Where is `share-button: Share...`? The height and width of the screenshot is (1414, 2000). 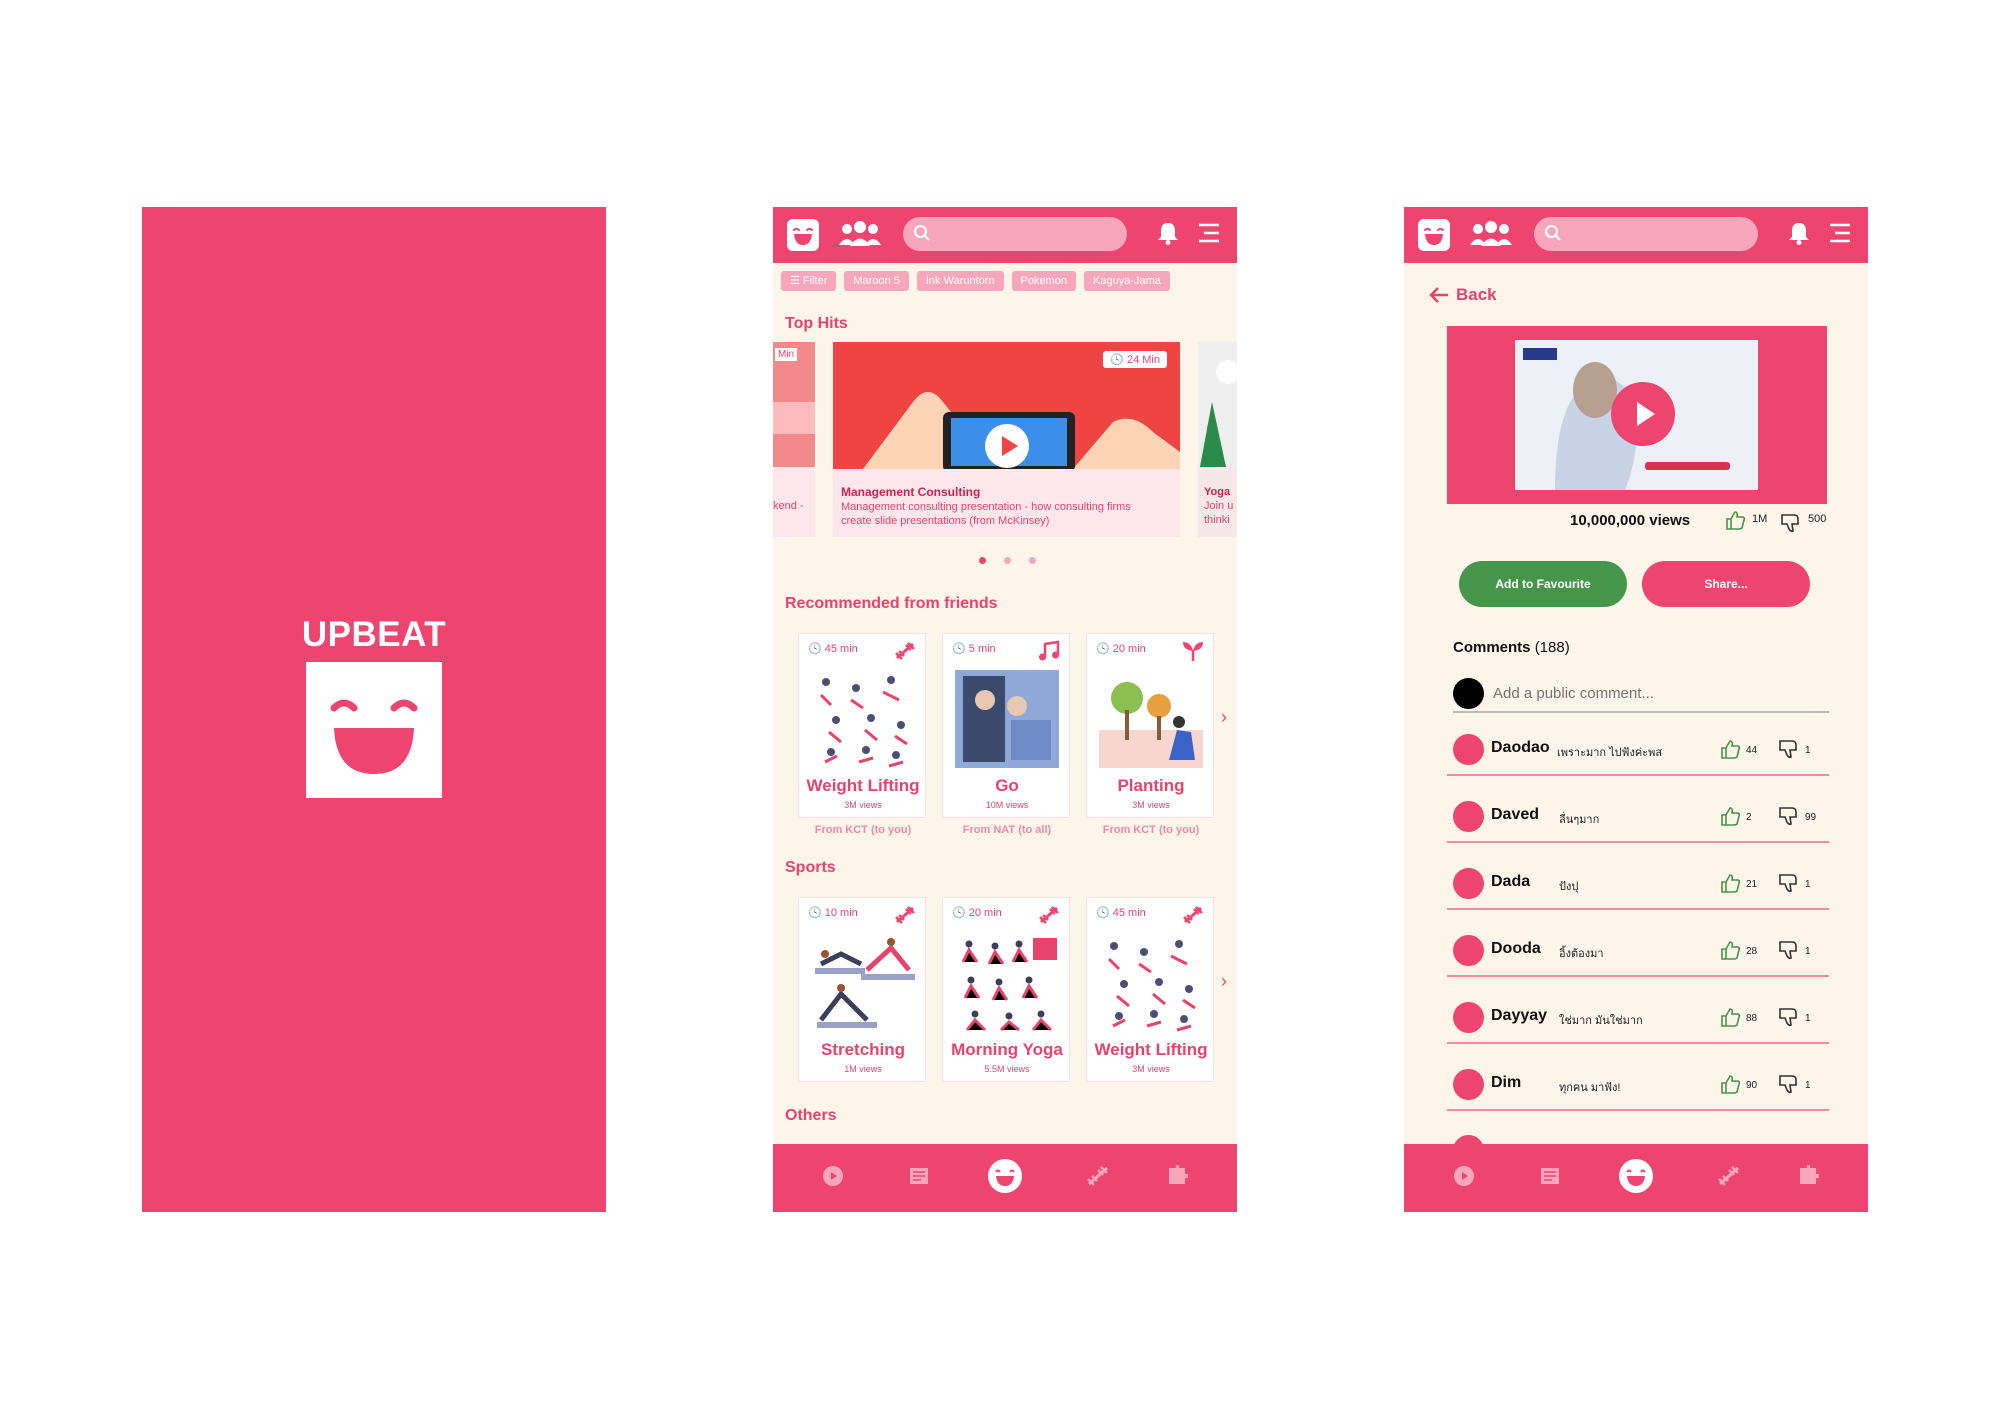 share-button: Share... is located at coordinates (1726, 584).